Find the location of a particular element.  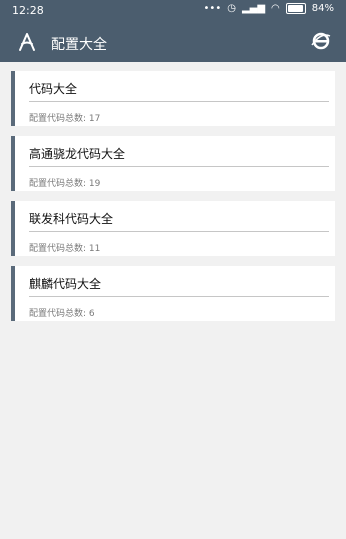

app-bar: 配置大全 is located at coordinates (173, 42).